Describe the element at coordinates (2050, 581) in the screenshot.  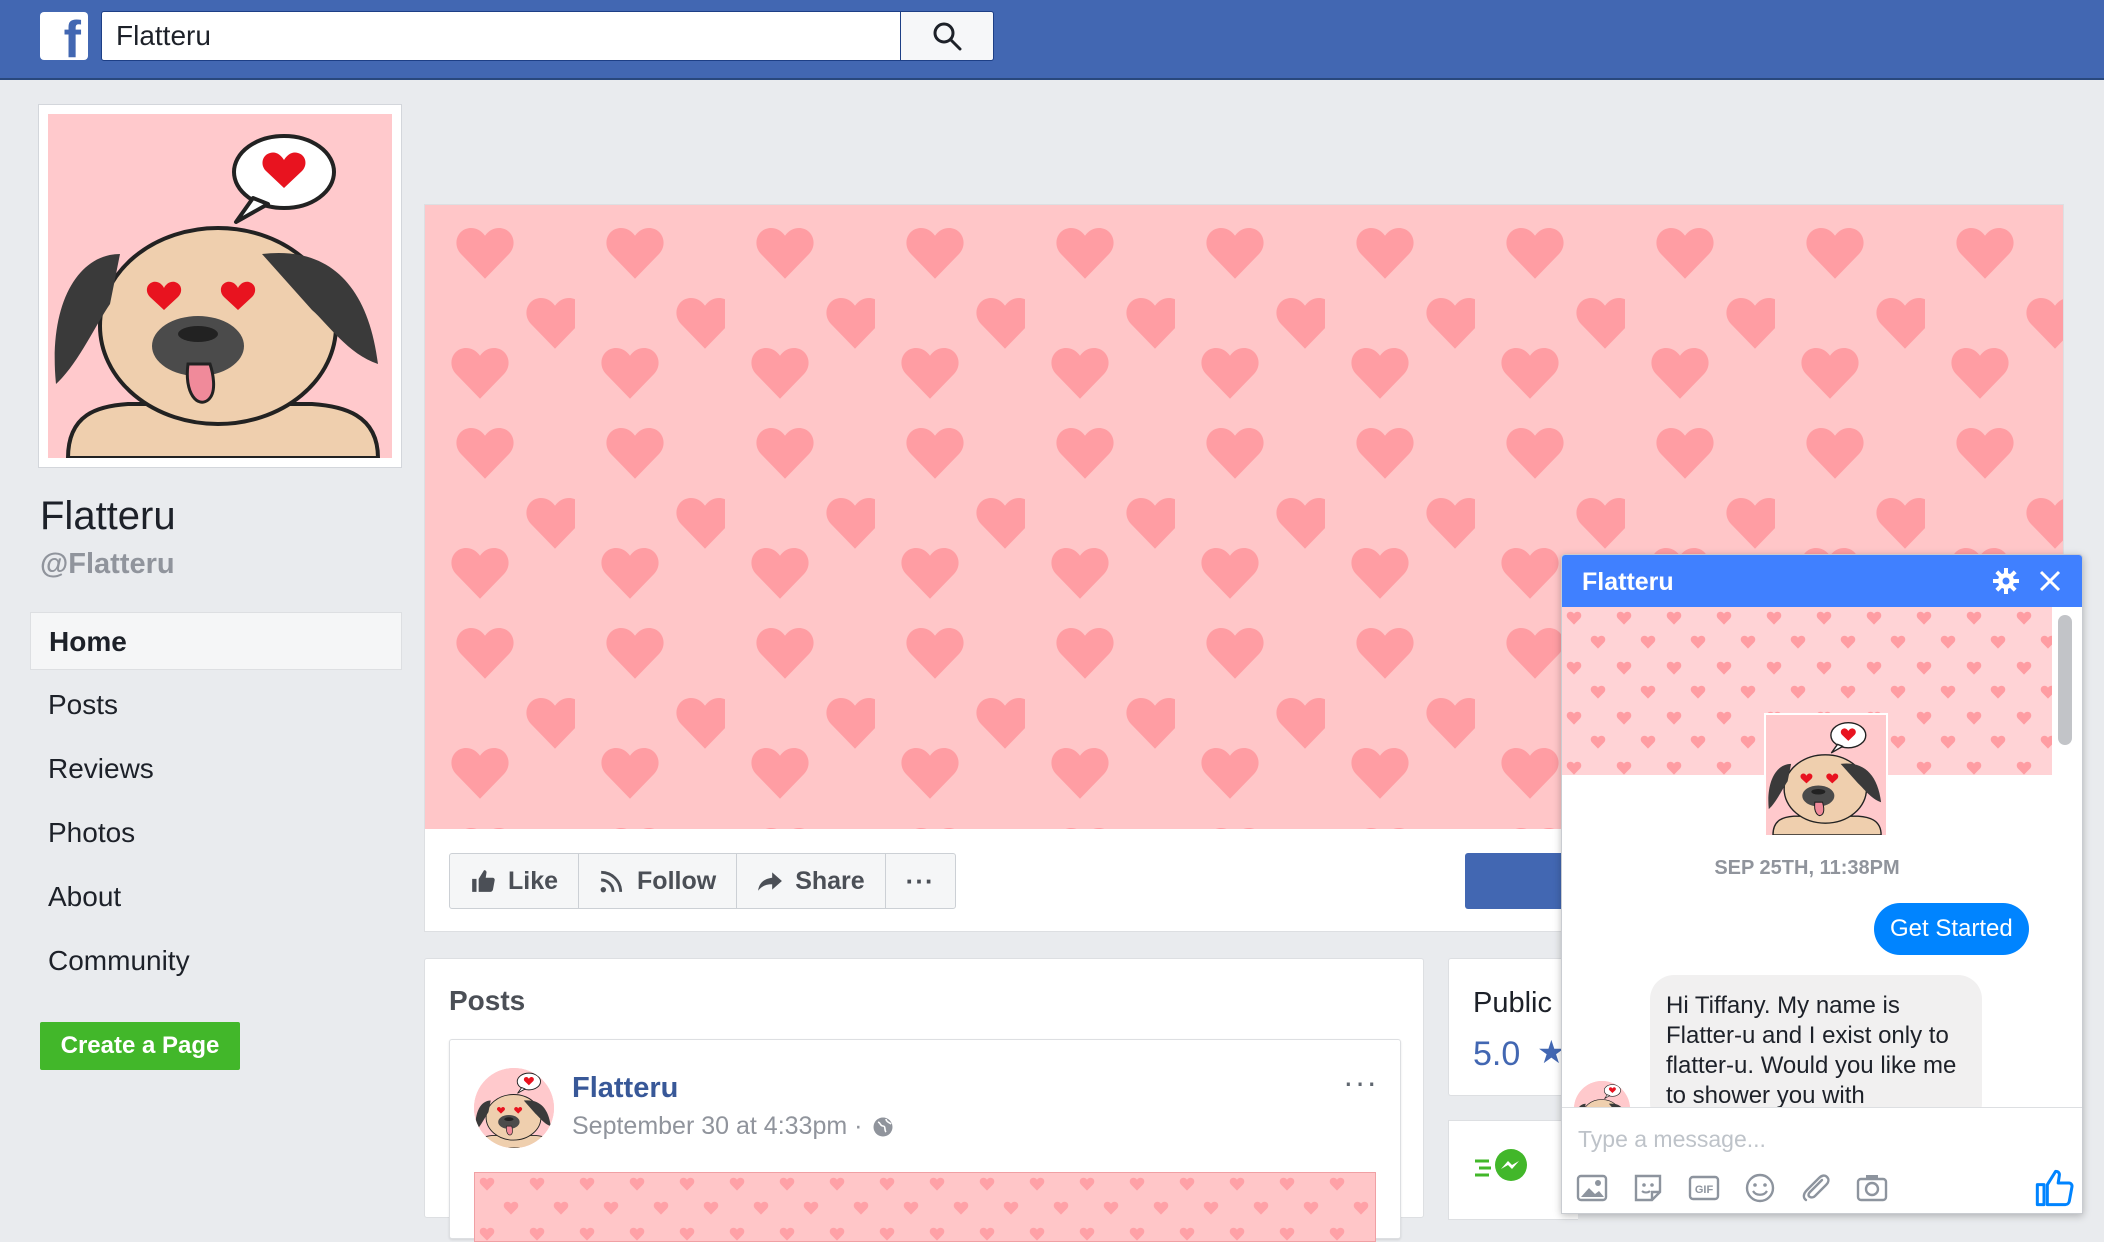
I see `close-icon` at that location.